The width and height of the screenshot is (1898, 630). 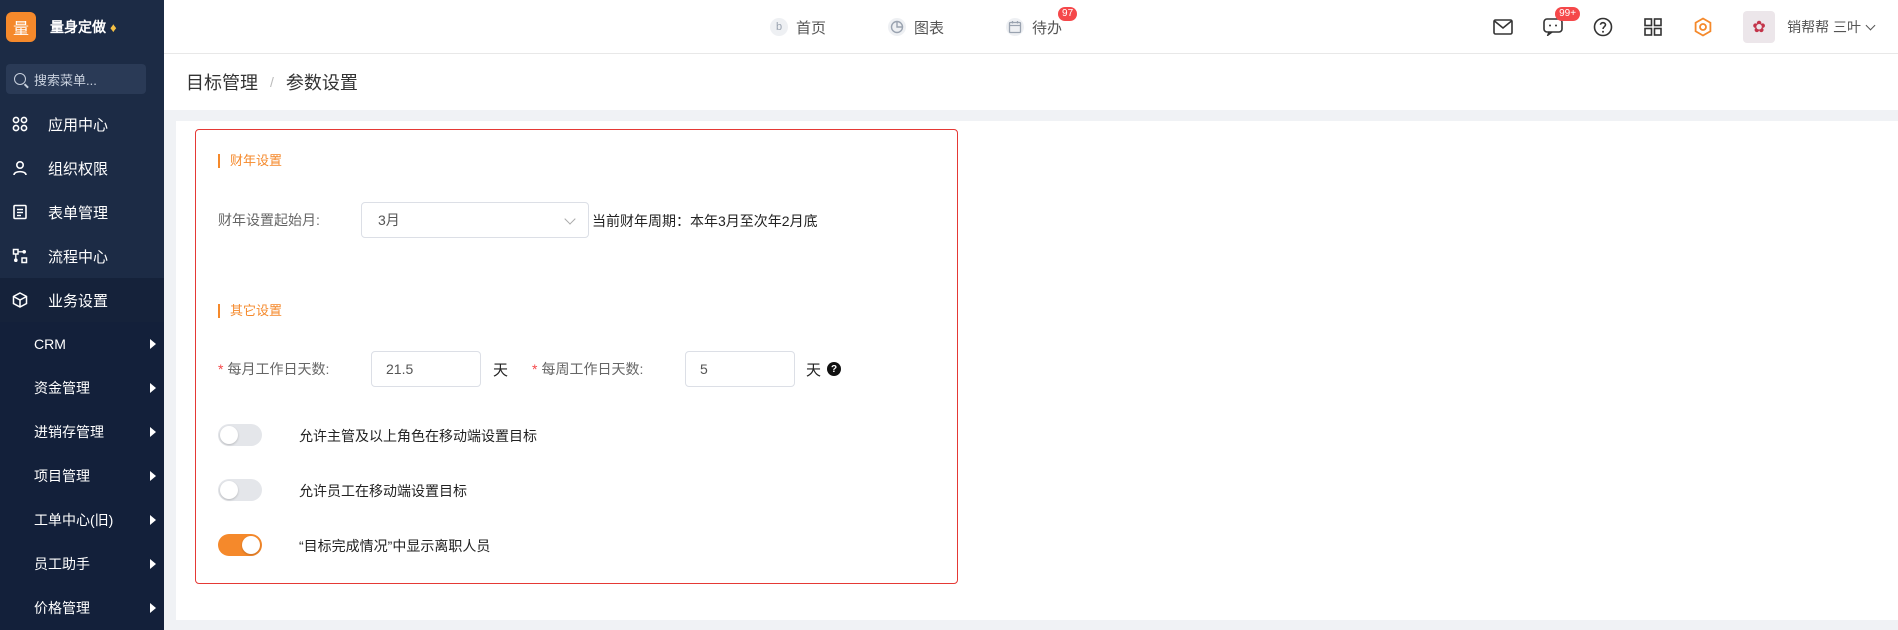 What do you see at coordinates (20, 79) in the screenshot?
I see `search-icon` at bounding box center [20, 79].